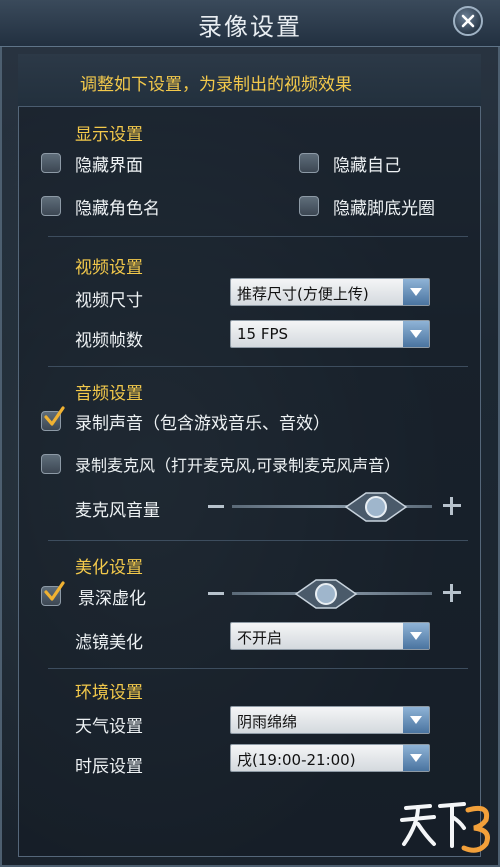  What do you see at coordinates (267, 722) in the screenshot?
I see `weather-value: 阴雨绵绵` at bounding box center [267, 722].